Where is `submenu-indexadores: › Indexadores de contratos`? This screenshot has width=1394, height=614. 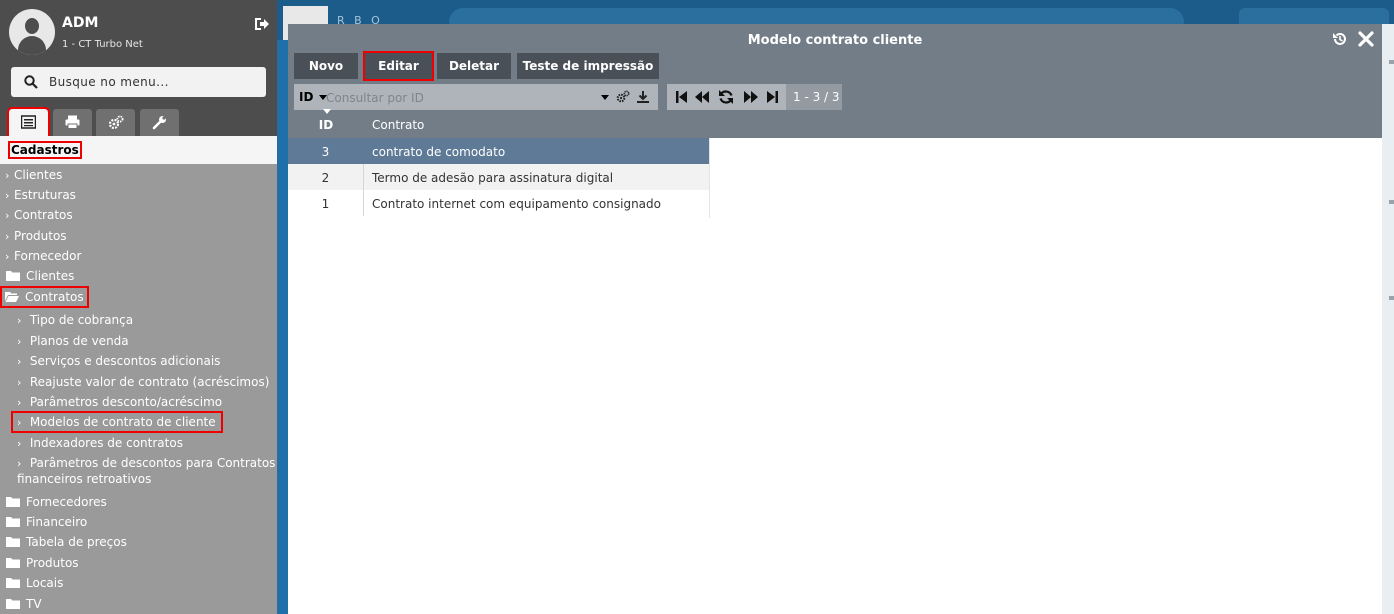
submenu-indexadores: › Indexadores de contratos is located at coordinates (100, 443).